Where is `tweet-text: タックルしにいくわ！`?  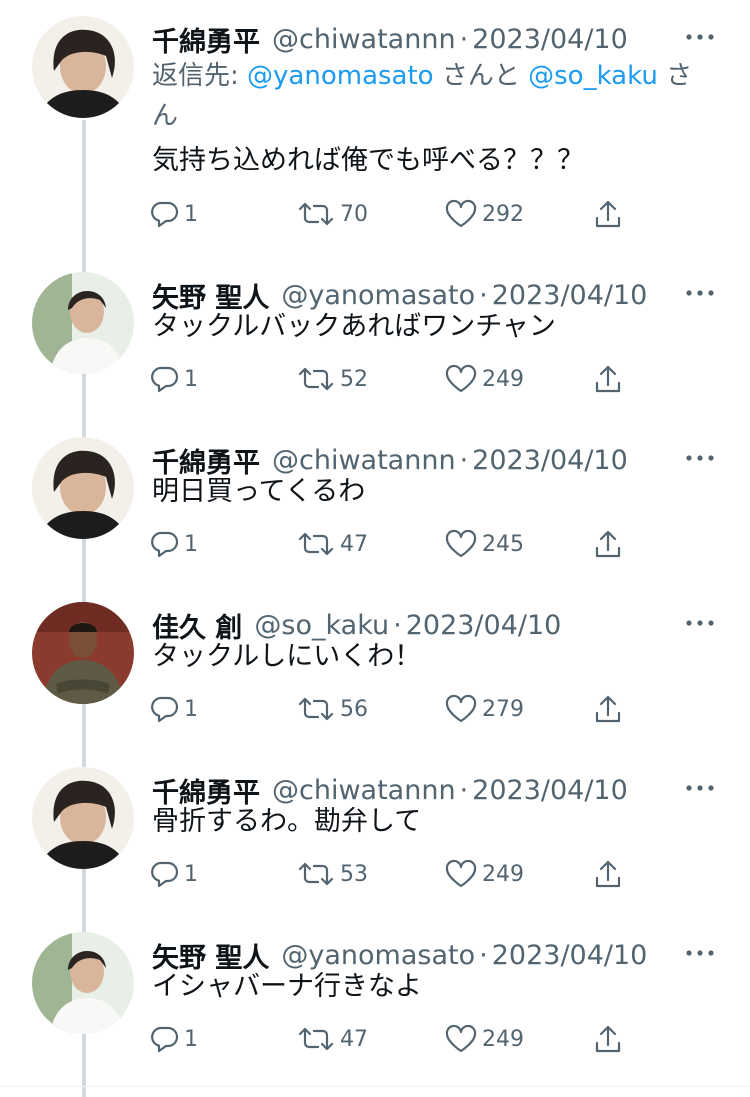
tweet-text: タックルしにいくわ！ is located at coordinates (287, 656).